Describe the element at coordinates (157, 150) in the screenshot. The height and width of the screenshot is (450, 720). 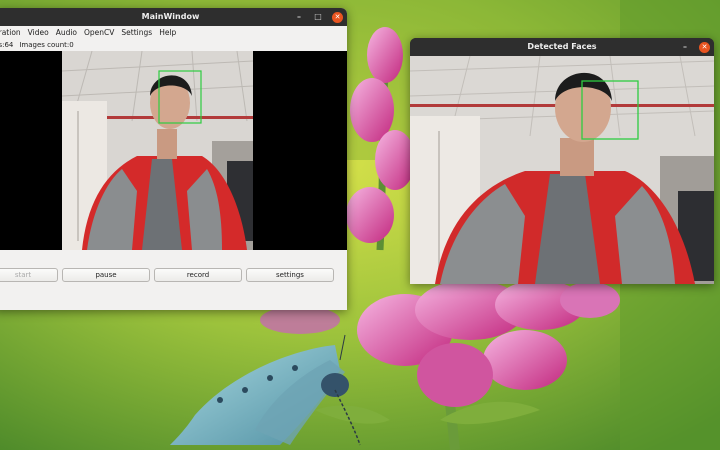
I see `camera-frame-image` at that location.